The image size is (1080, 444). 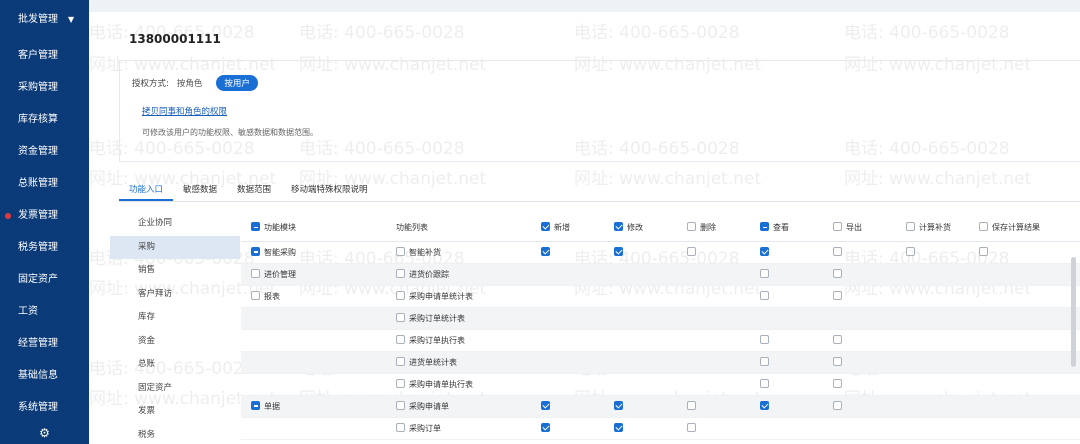 What do you see at coordinates (44, 433) in the screenshot?
I see `gear-icon: ⚙` at bounding box center [44, 433].